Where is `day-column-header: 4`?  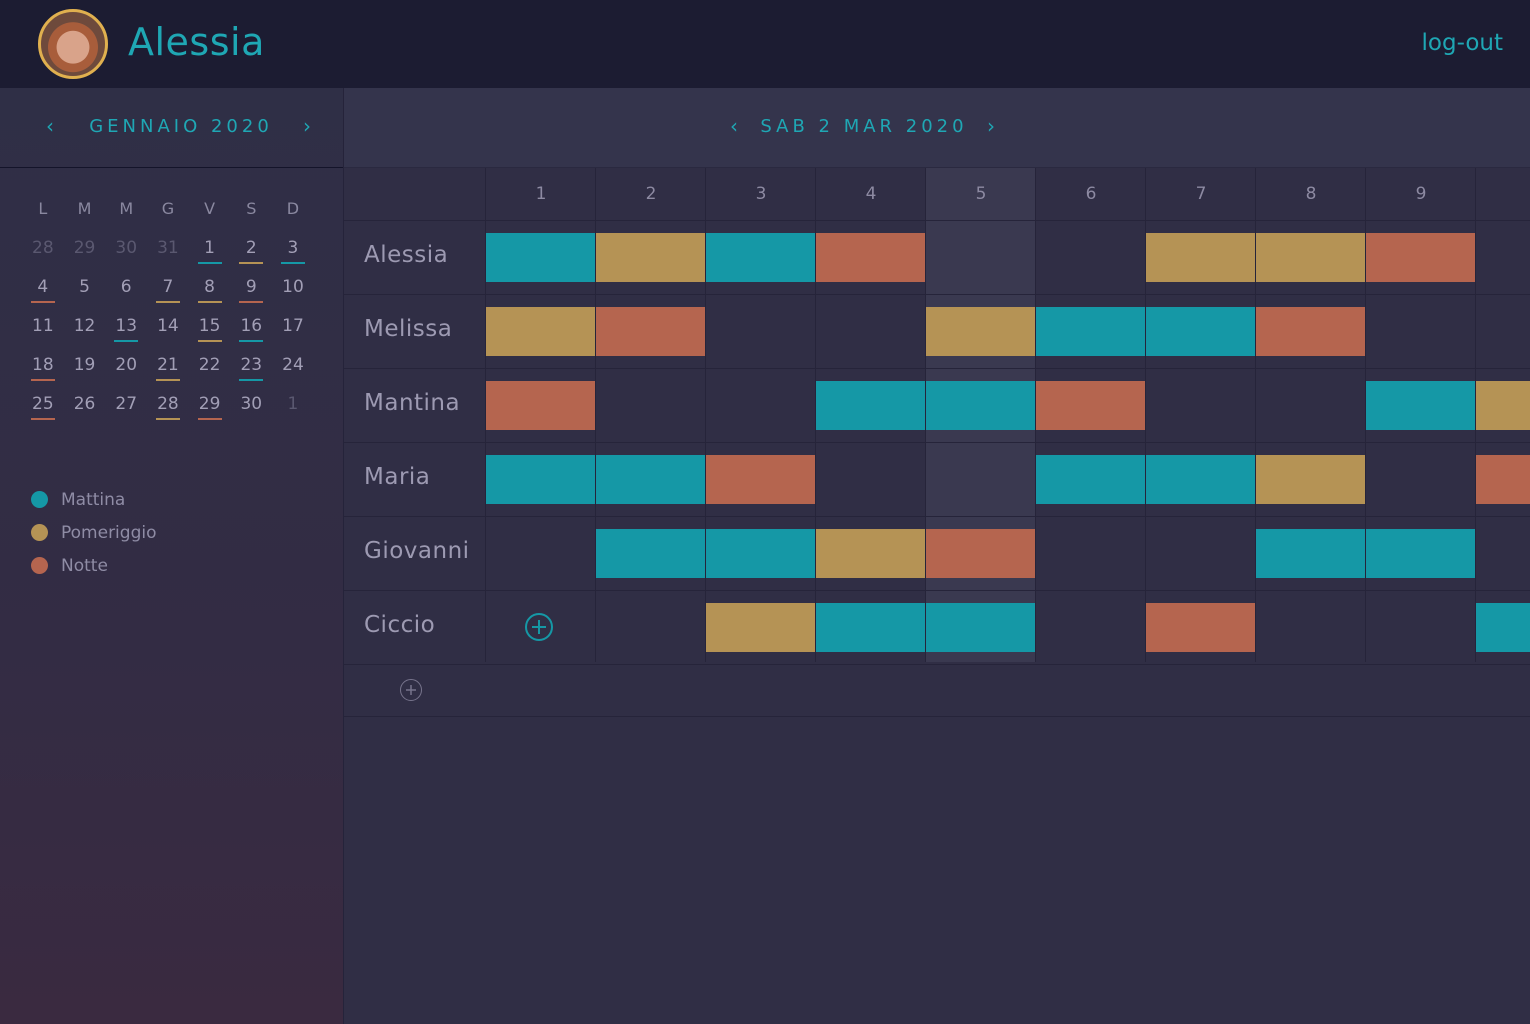 day-column-header: 4 is located at coordinates (870, 194).